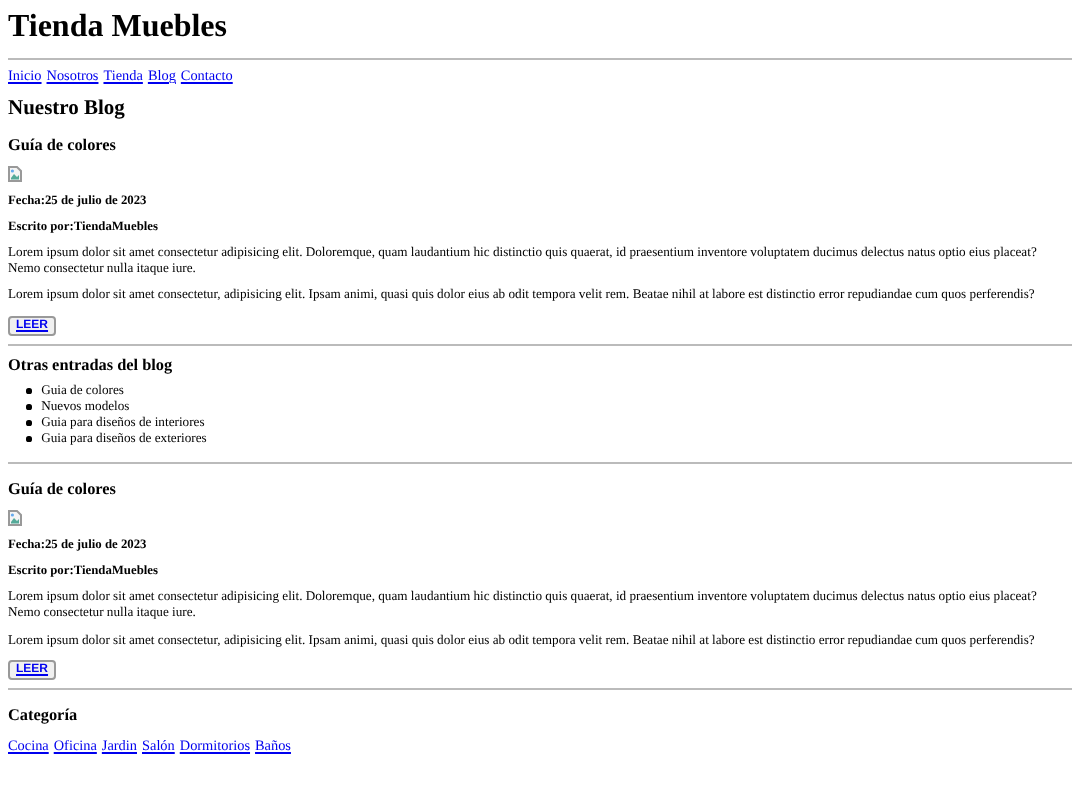  I want to click on category-heading: Categoría, so click(44, 715).